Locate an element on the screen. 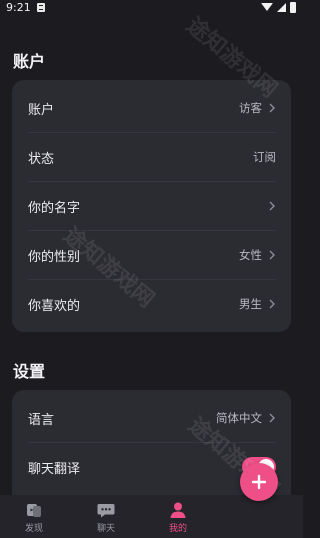 The height and width of the screenshot is (538, 320). signal-icon is located at coordinates (281, 7).